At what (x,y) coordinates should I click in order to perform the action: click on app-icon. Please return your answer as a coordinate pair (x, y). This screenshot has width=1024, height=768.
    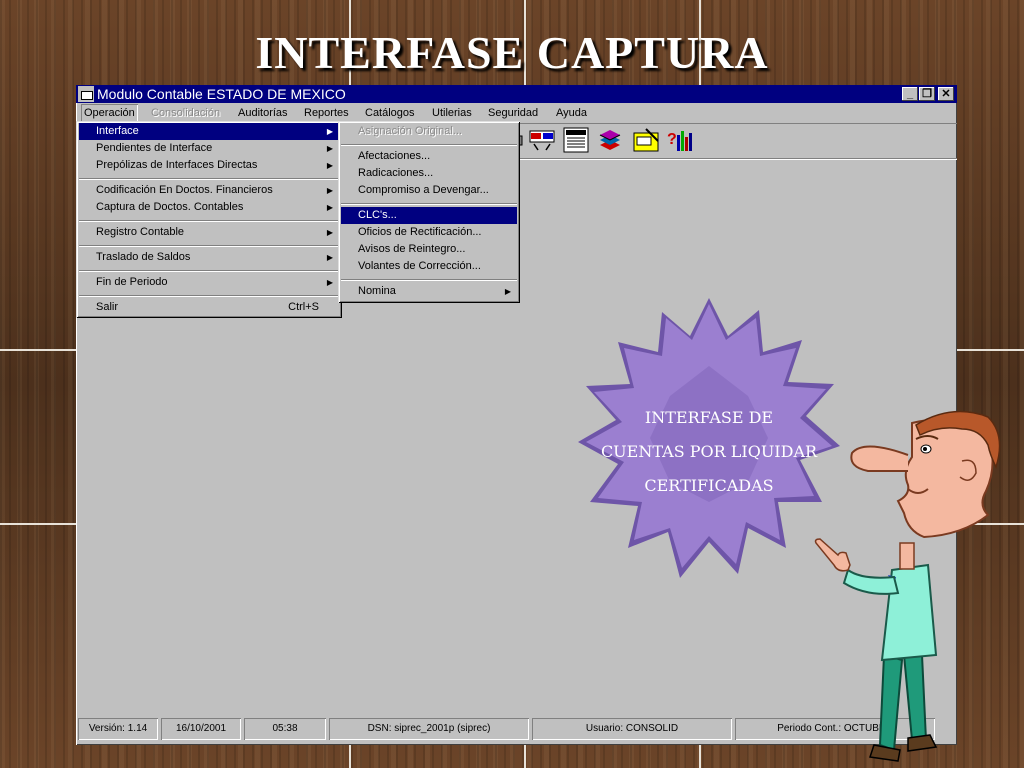
    Looking at the image, I should click on (86, 94).